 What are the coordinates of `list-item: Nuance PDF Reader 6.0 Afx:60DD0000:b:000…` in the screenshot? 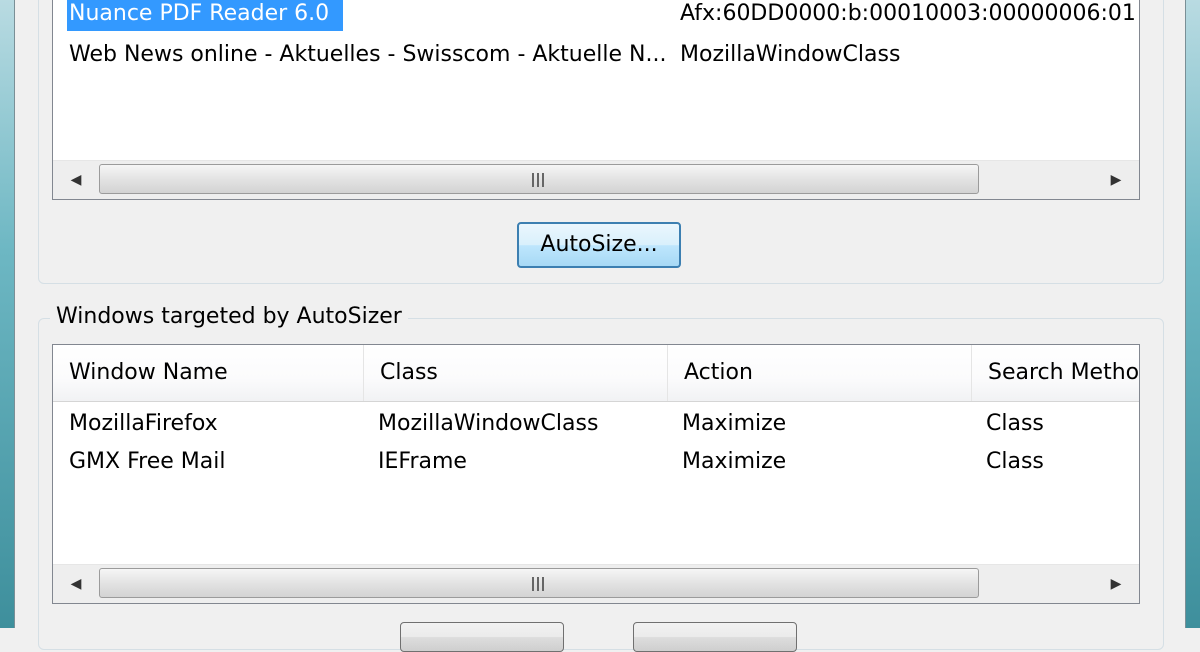 It's located at (596, 16).